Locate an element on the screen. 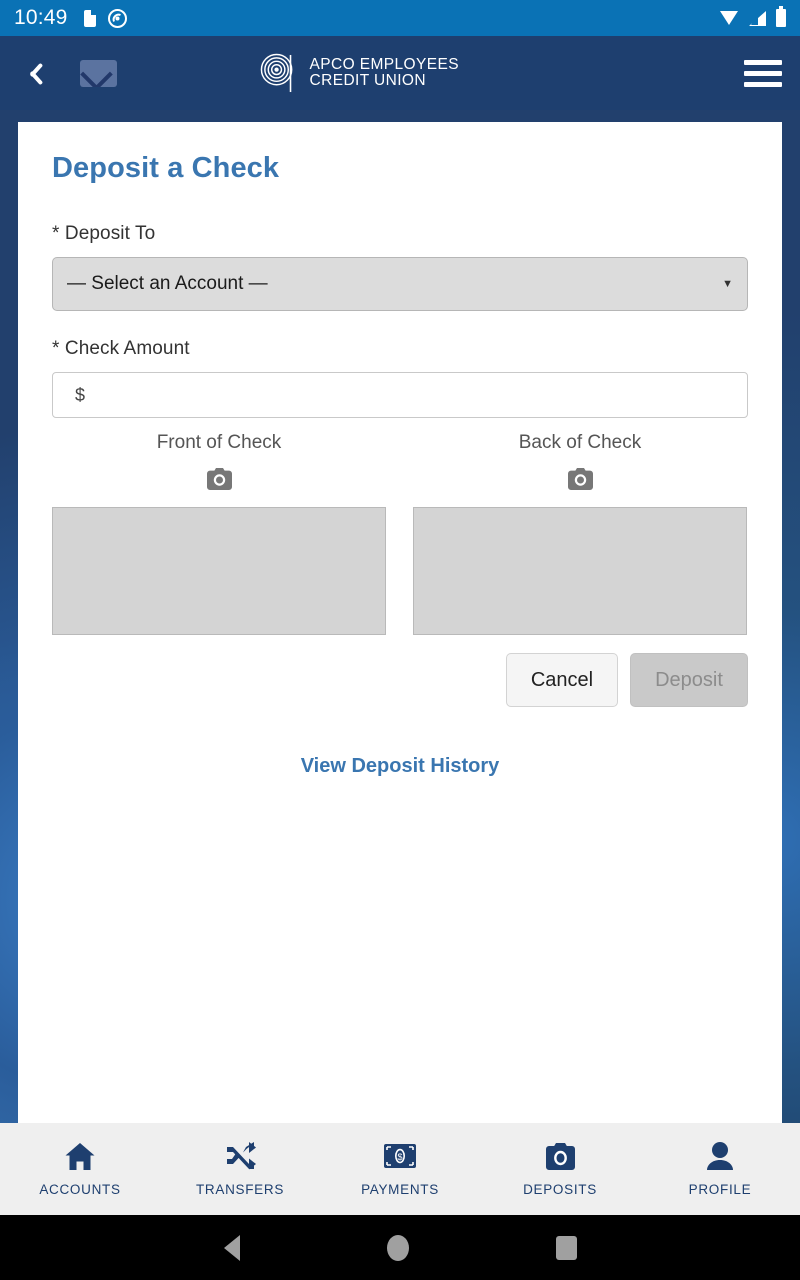  check-capture-area: Front of Check Back of Check is located at coordinates (400, 533).